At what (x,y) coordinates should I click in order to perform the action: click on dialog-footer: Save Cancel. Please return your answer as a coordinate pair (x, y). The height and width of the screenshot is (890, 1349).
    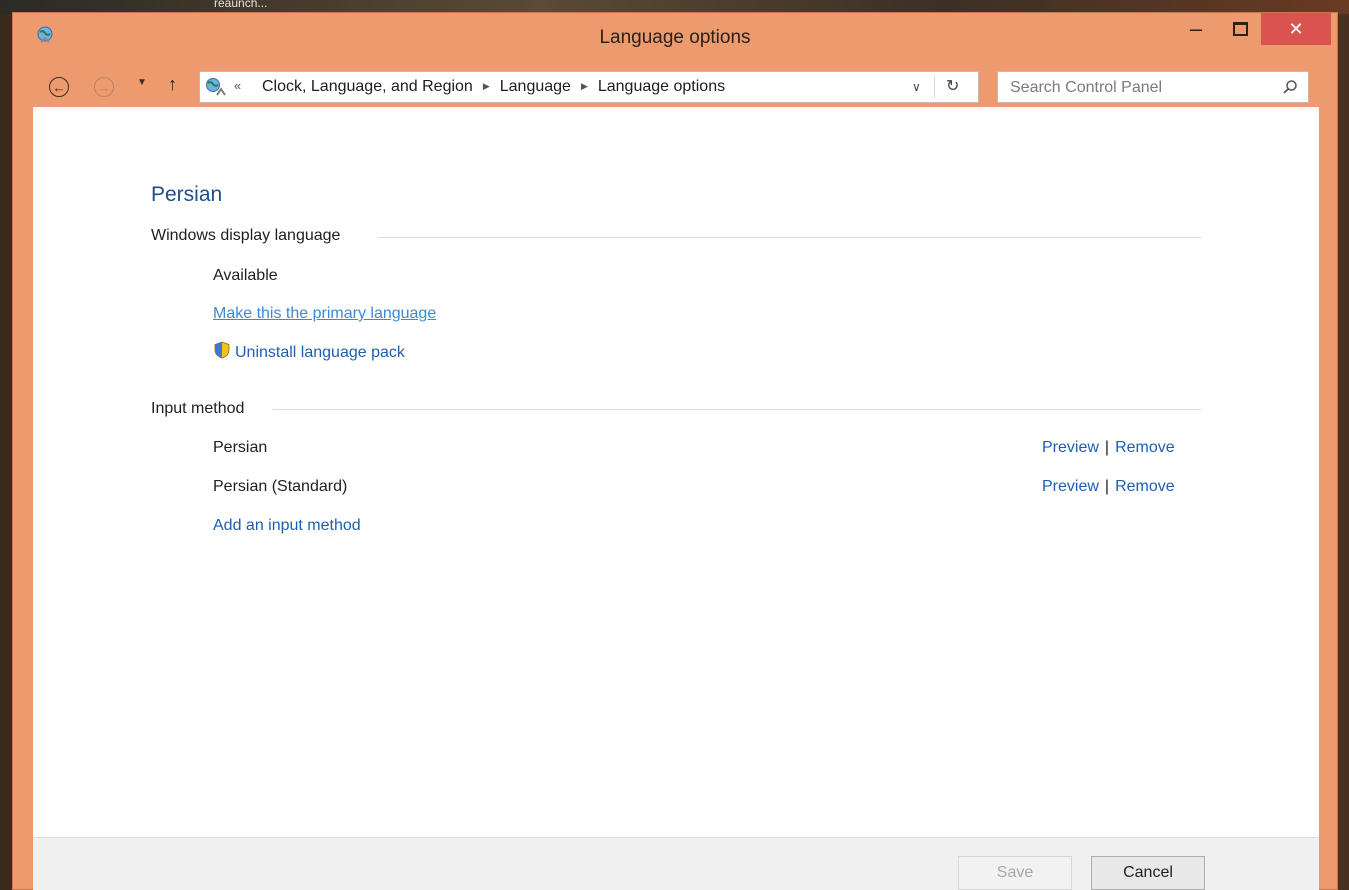
    Looking at the image, I should click on (676, 863).